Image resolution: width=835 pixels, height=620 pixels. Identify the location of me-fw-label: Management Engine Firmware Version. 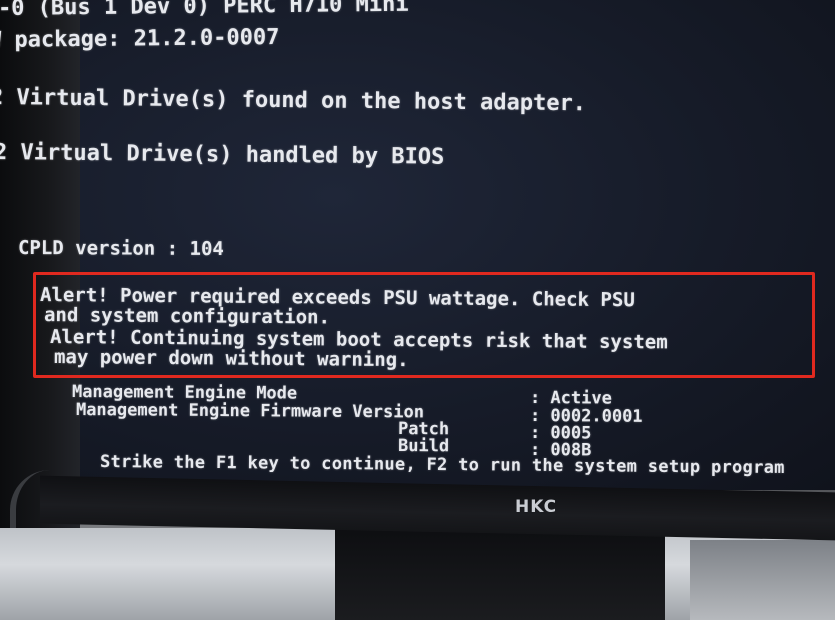
(250, 411).